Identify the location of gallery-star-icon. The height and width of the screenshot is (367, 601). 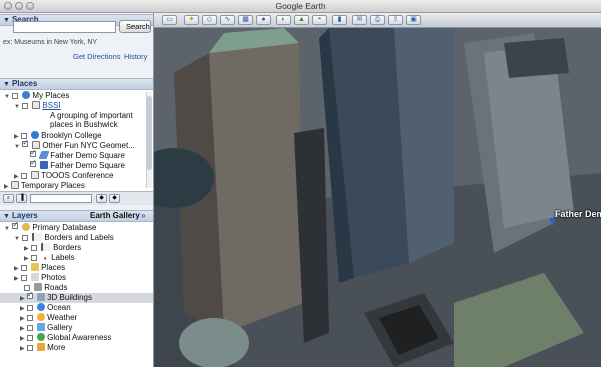
(41, 327).